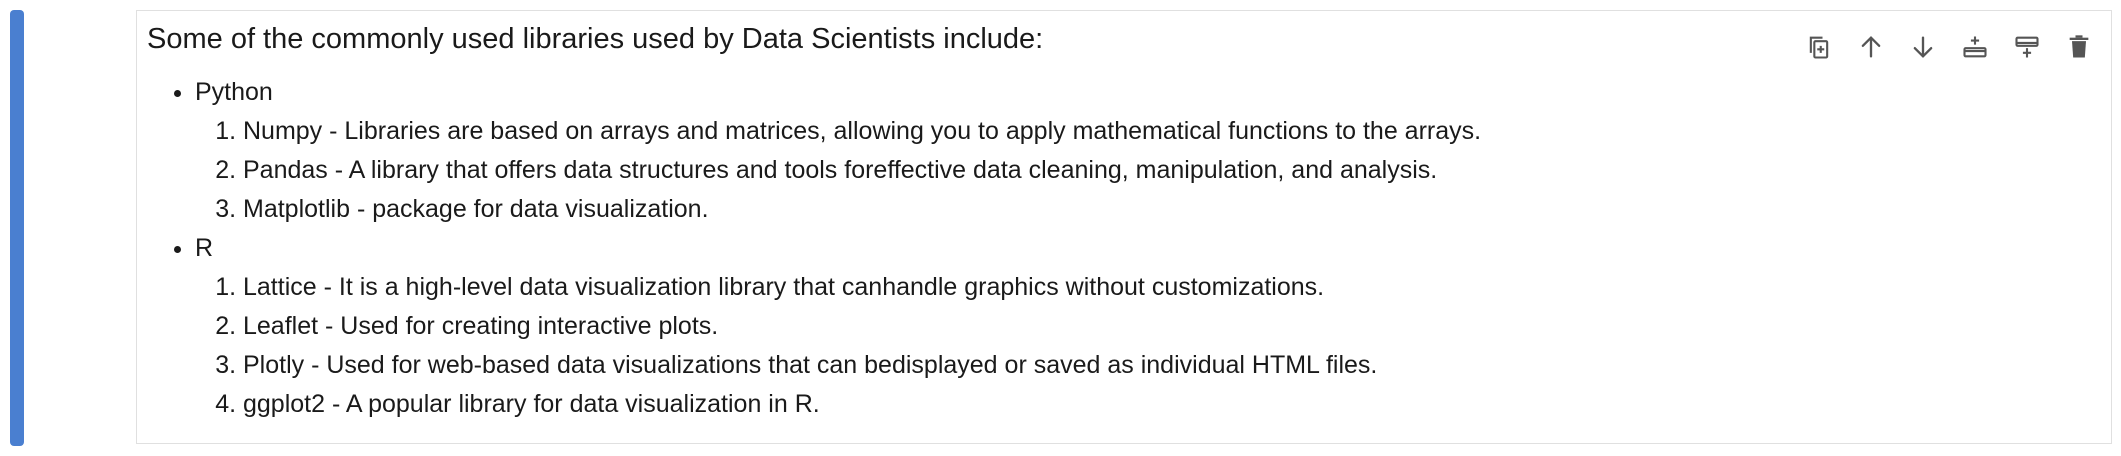  Describe the element at coordinates (1949, 47) in the screenshot. I see `cell-toolbar` at that location.